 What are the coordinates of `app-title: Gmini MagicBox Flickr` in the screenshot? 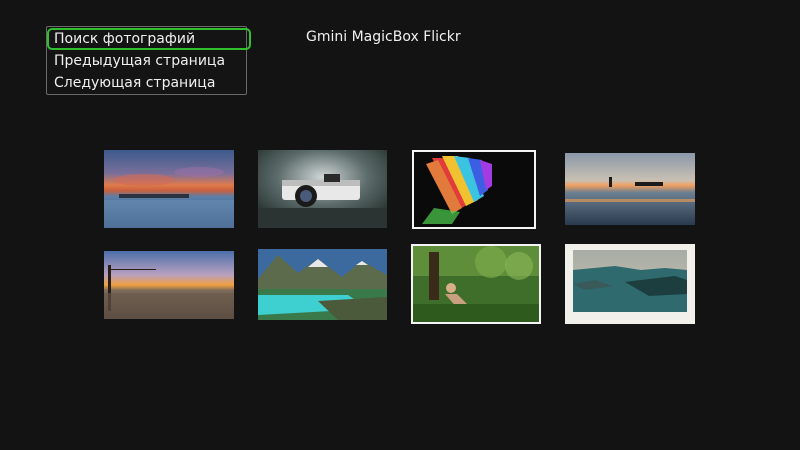 It's located at (383, 37).